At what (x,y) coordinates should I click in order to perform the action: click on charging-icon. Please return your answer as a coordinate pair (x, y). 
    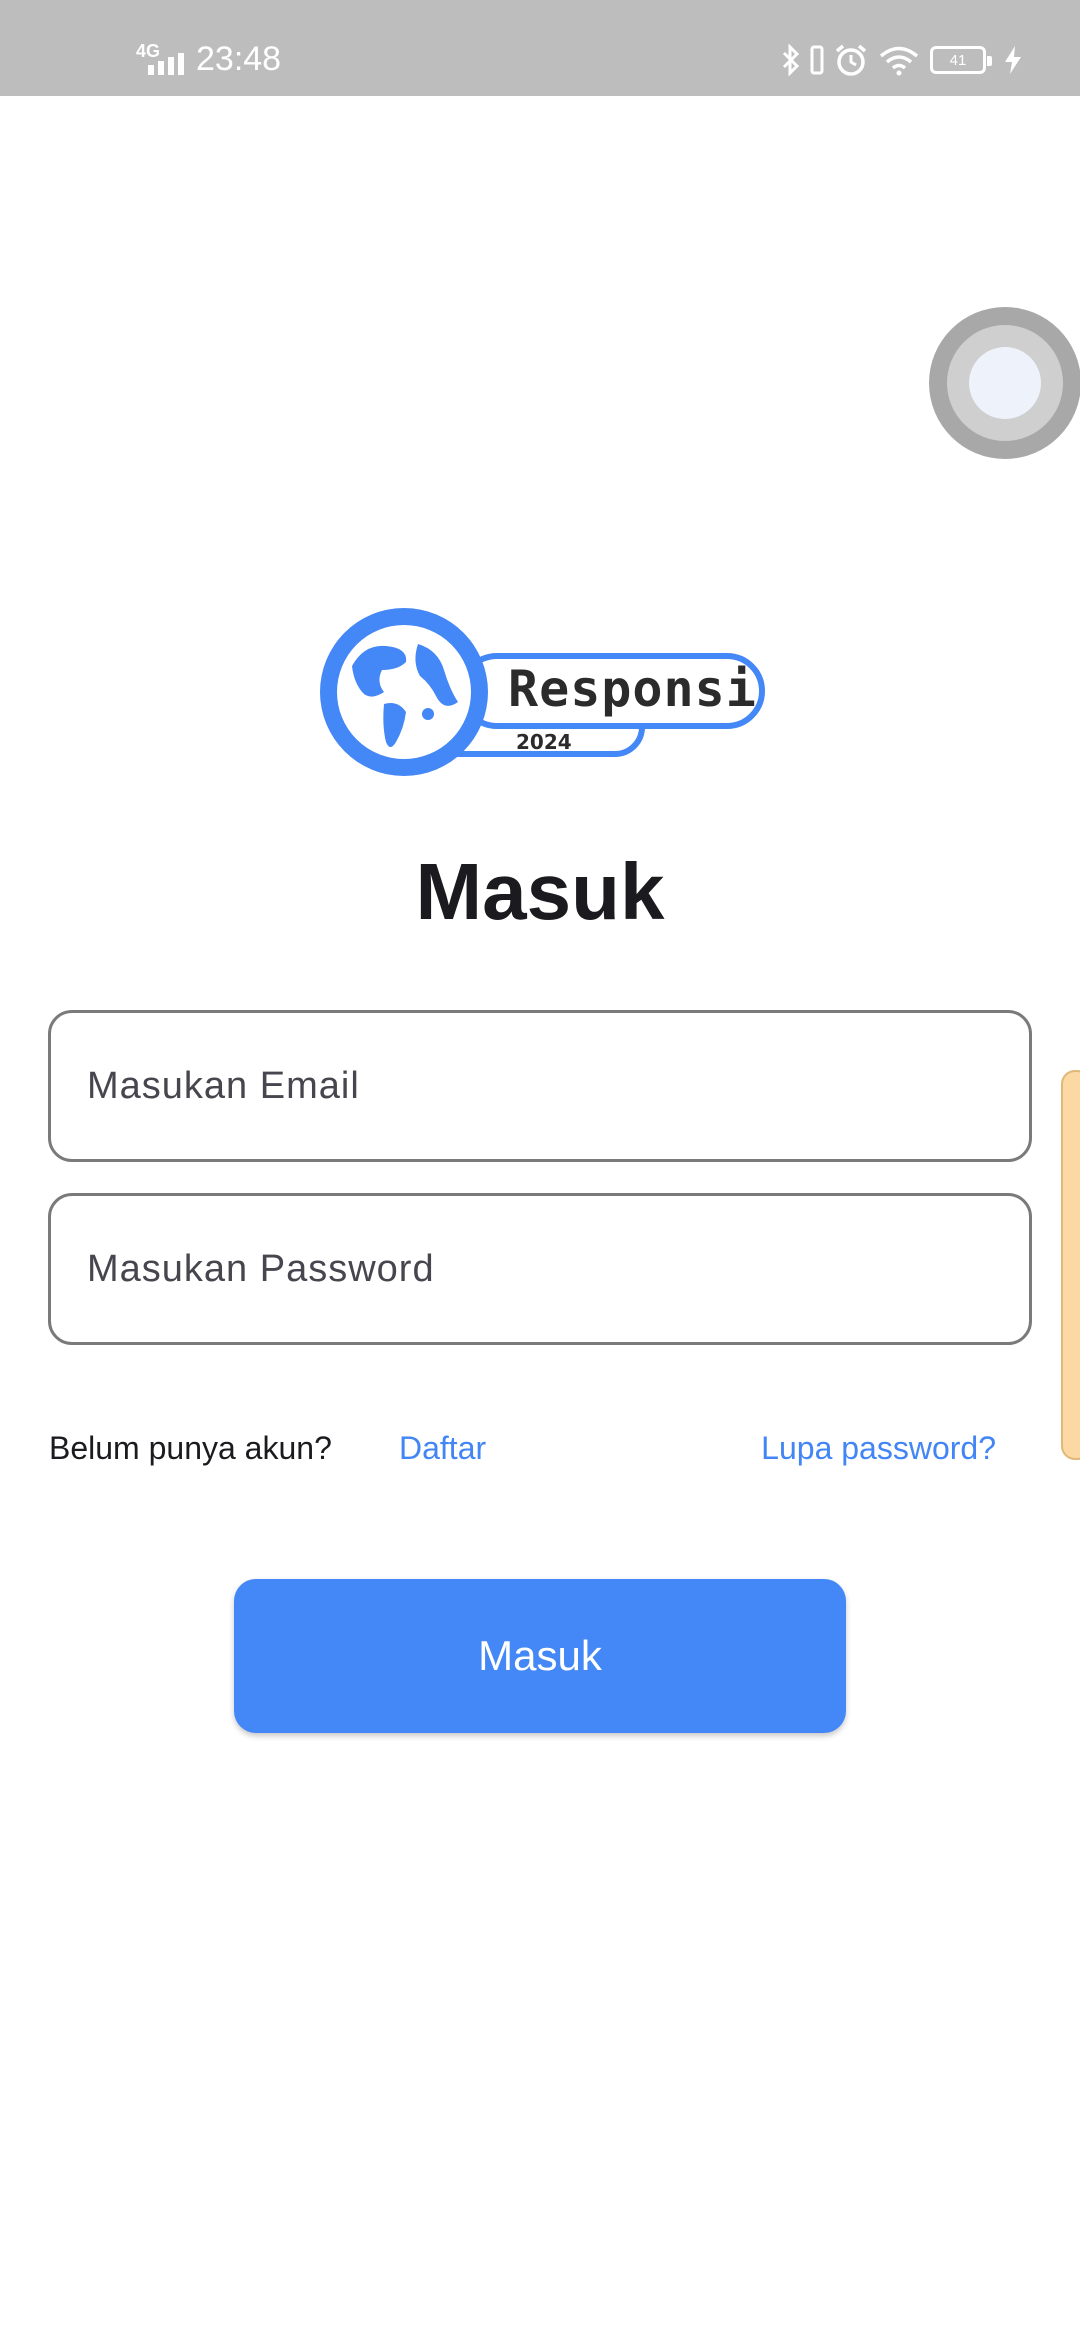
    Looking at the image, I should click on (1013, 60).